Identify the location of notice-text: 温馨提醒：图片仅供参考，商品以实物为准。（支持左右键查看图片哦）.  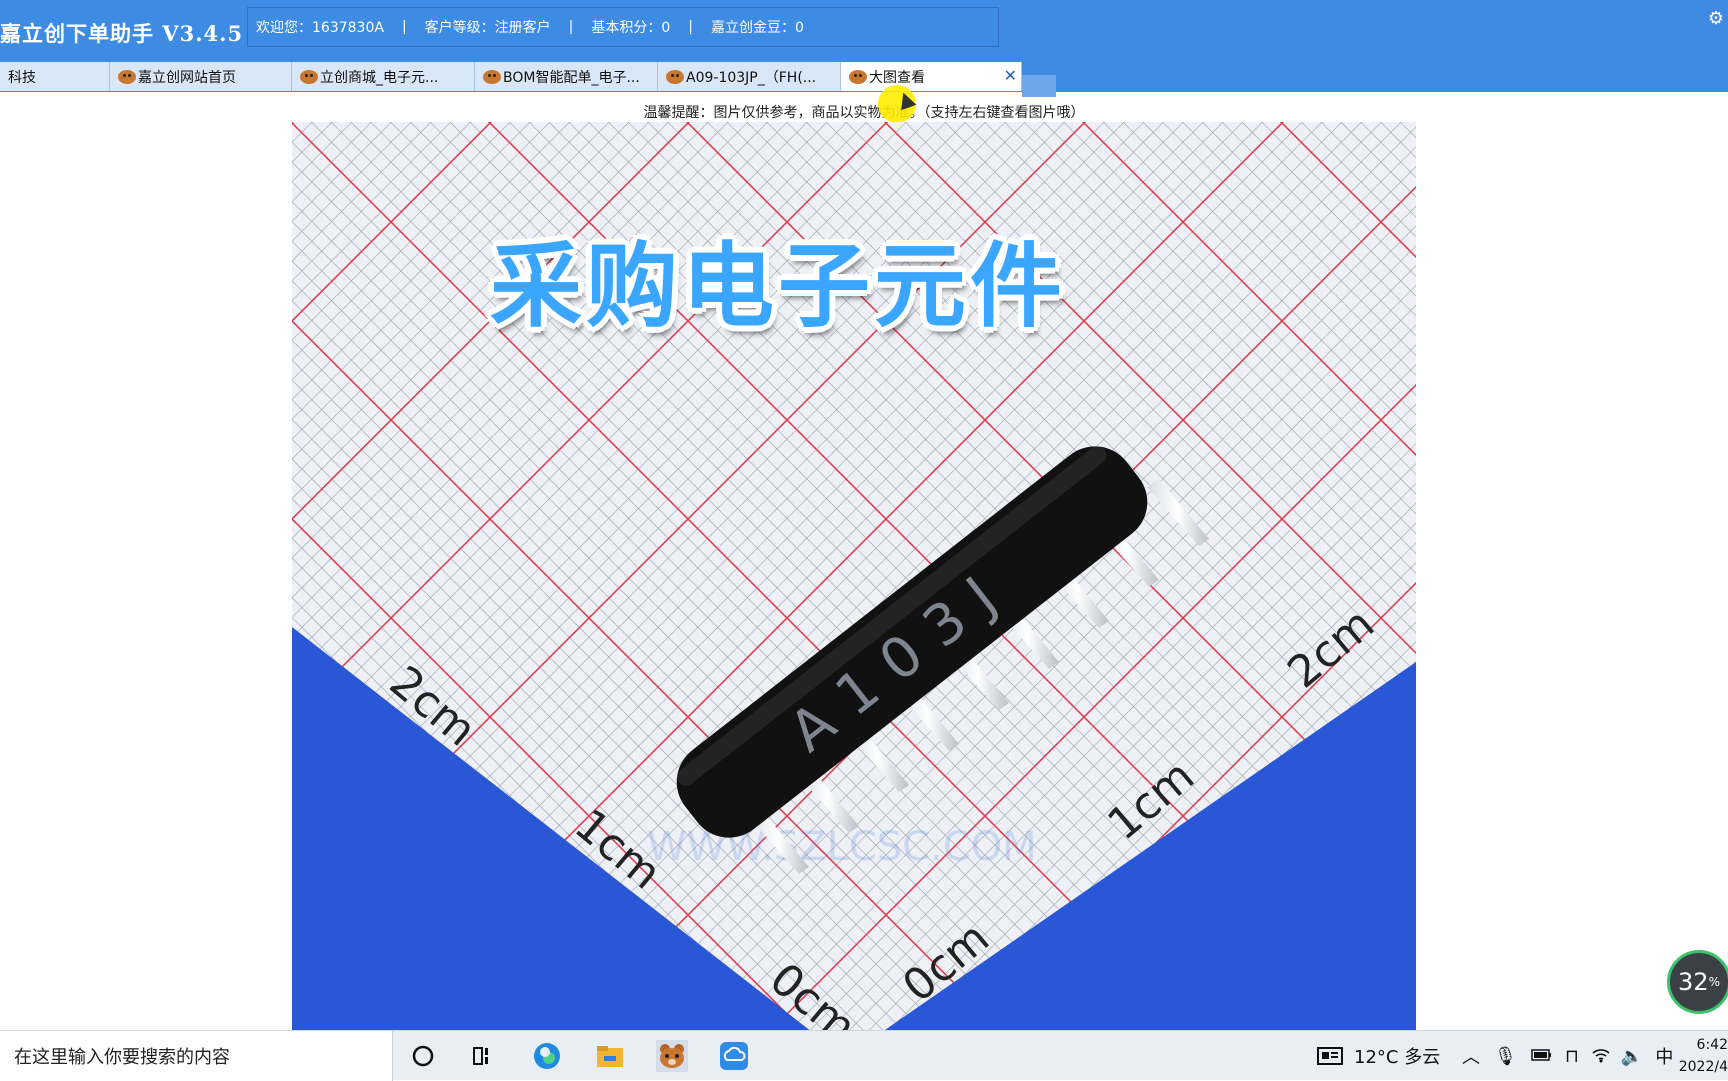
(864, 113).